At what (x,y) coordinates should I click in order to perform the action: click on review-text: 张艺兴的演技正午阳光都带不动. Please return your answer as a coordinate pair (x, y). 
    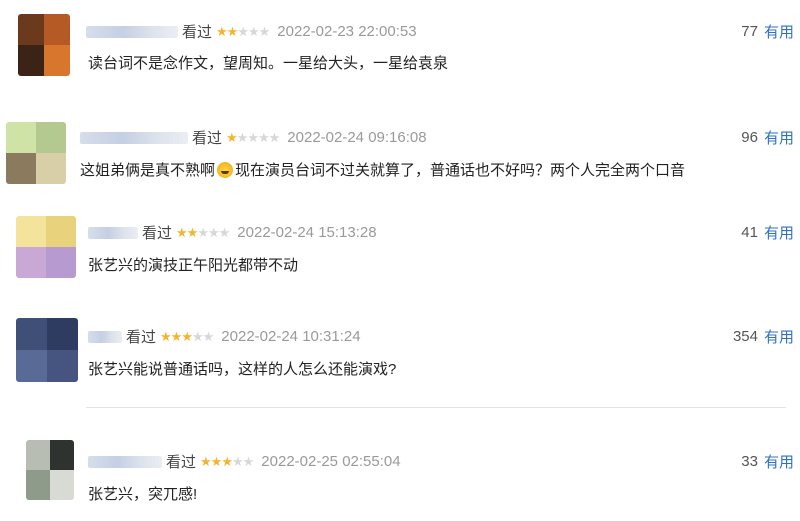
    Looking at the image, I should click on (193, 265).